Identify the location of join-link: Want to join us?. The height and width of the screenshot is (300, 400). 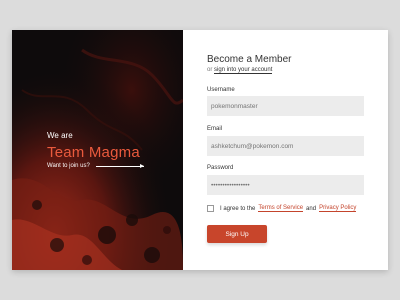
(95, 166).